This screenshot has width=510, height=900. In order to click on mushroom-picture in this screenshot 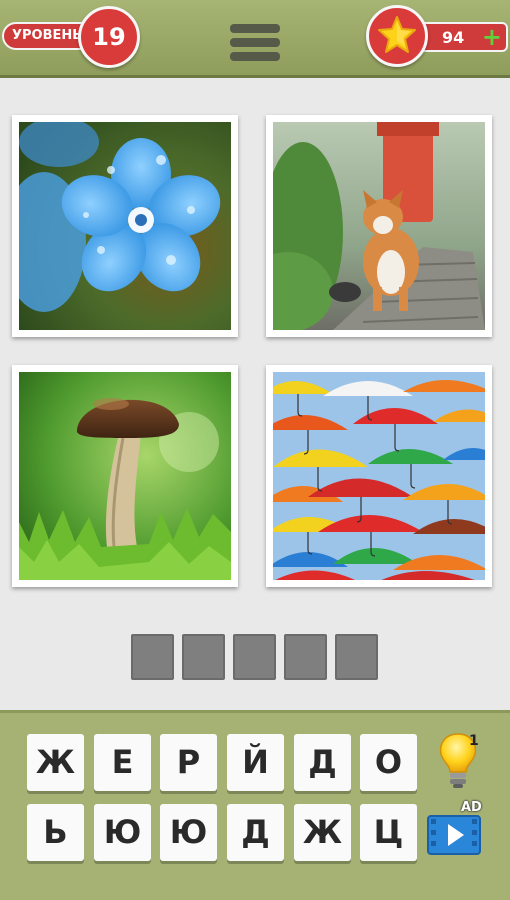, I will do `click(125, 476)`.